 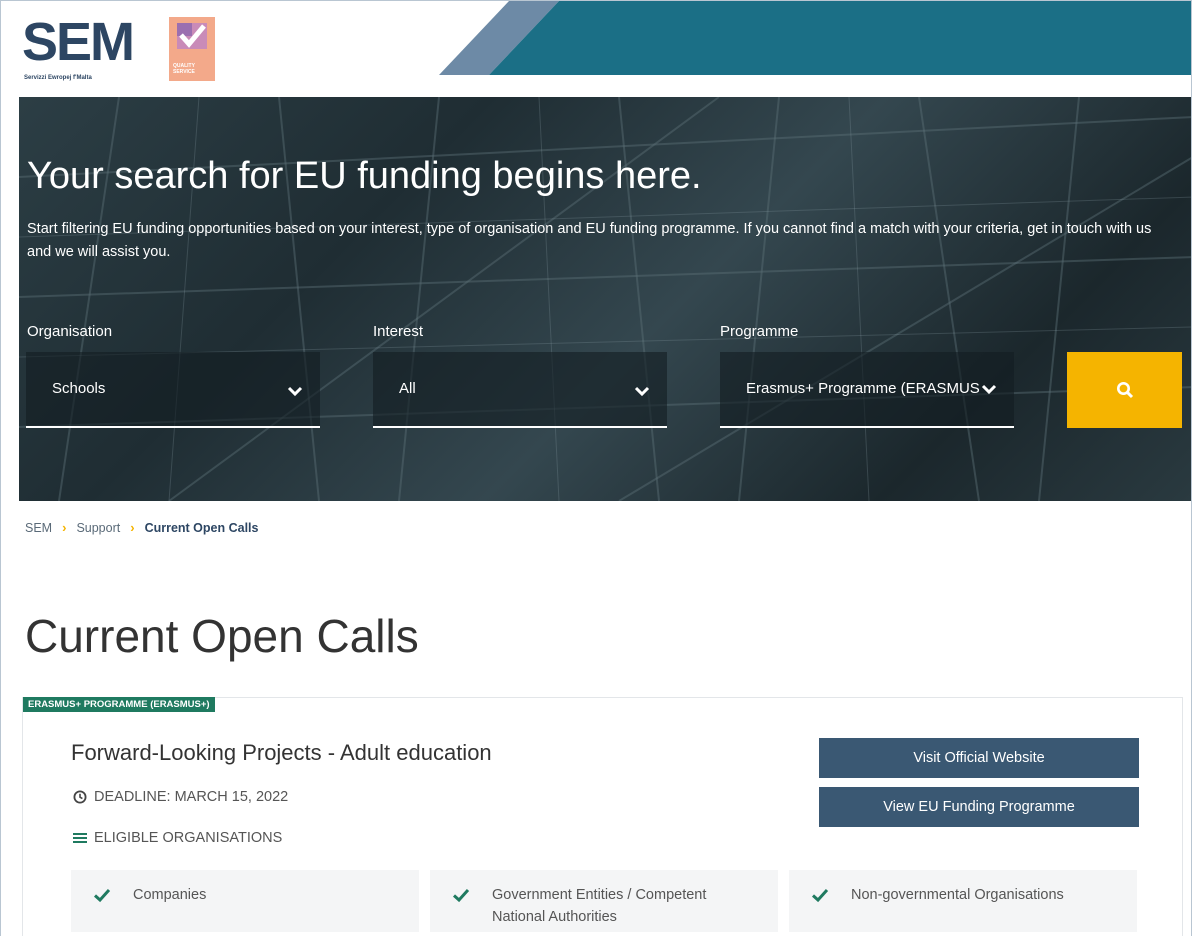 What do you see at coordinates (98, 528) in the screenshot?
I see `breadcrumb-item-support: Support` at bounding box center [98, 528].